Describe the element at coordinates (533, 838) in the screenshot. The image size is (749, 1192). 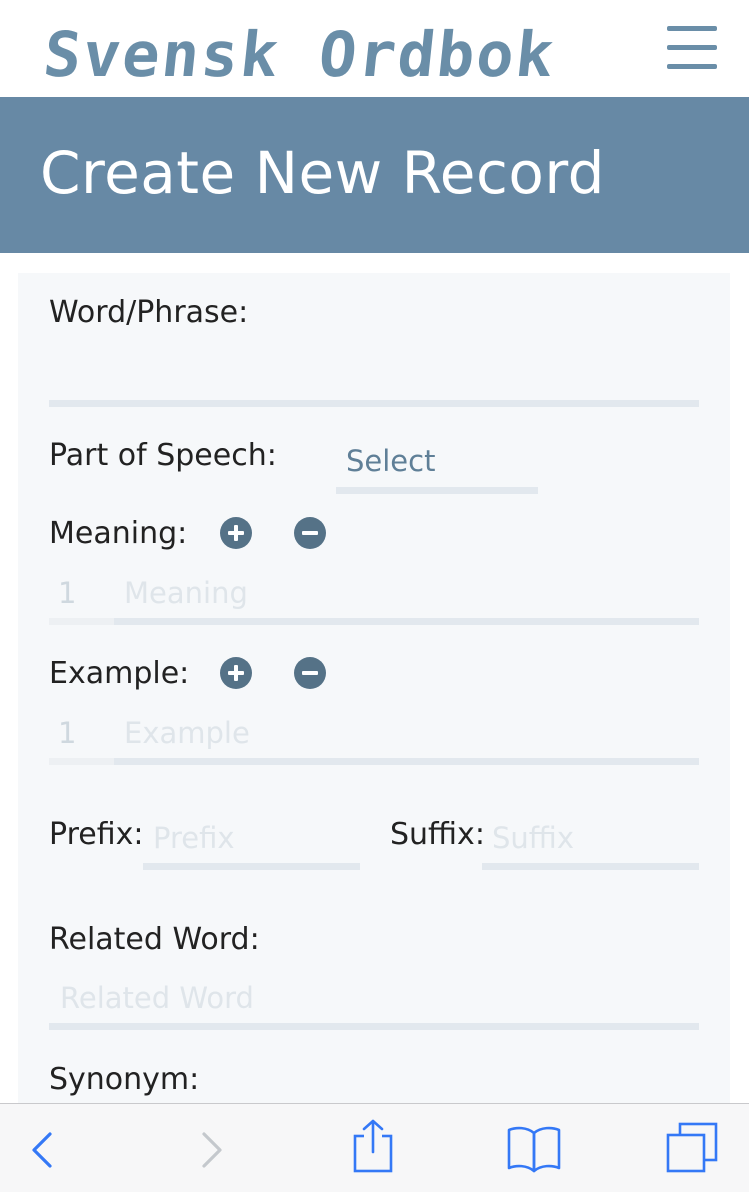
I see `suffix-input: Suffix` at that location.